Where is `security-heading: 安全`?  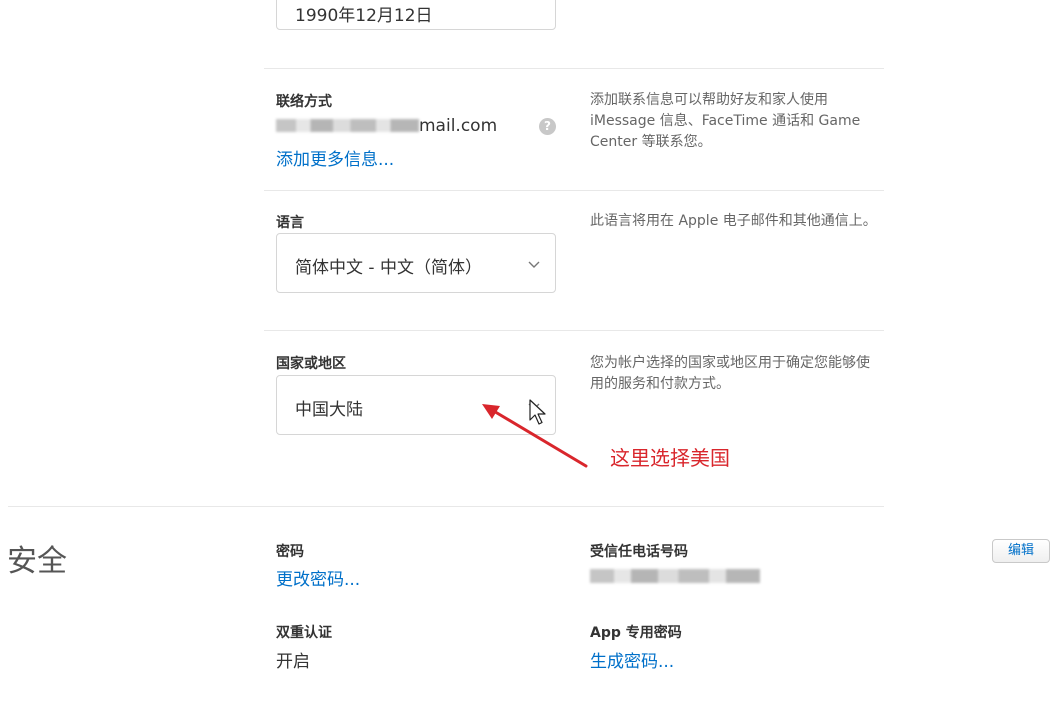 security-heading: 安全 is located at coordinates (37, 561).